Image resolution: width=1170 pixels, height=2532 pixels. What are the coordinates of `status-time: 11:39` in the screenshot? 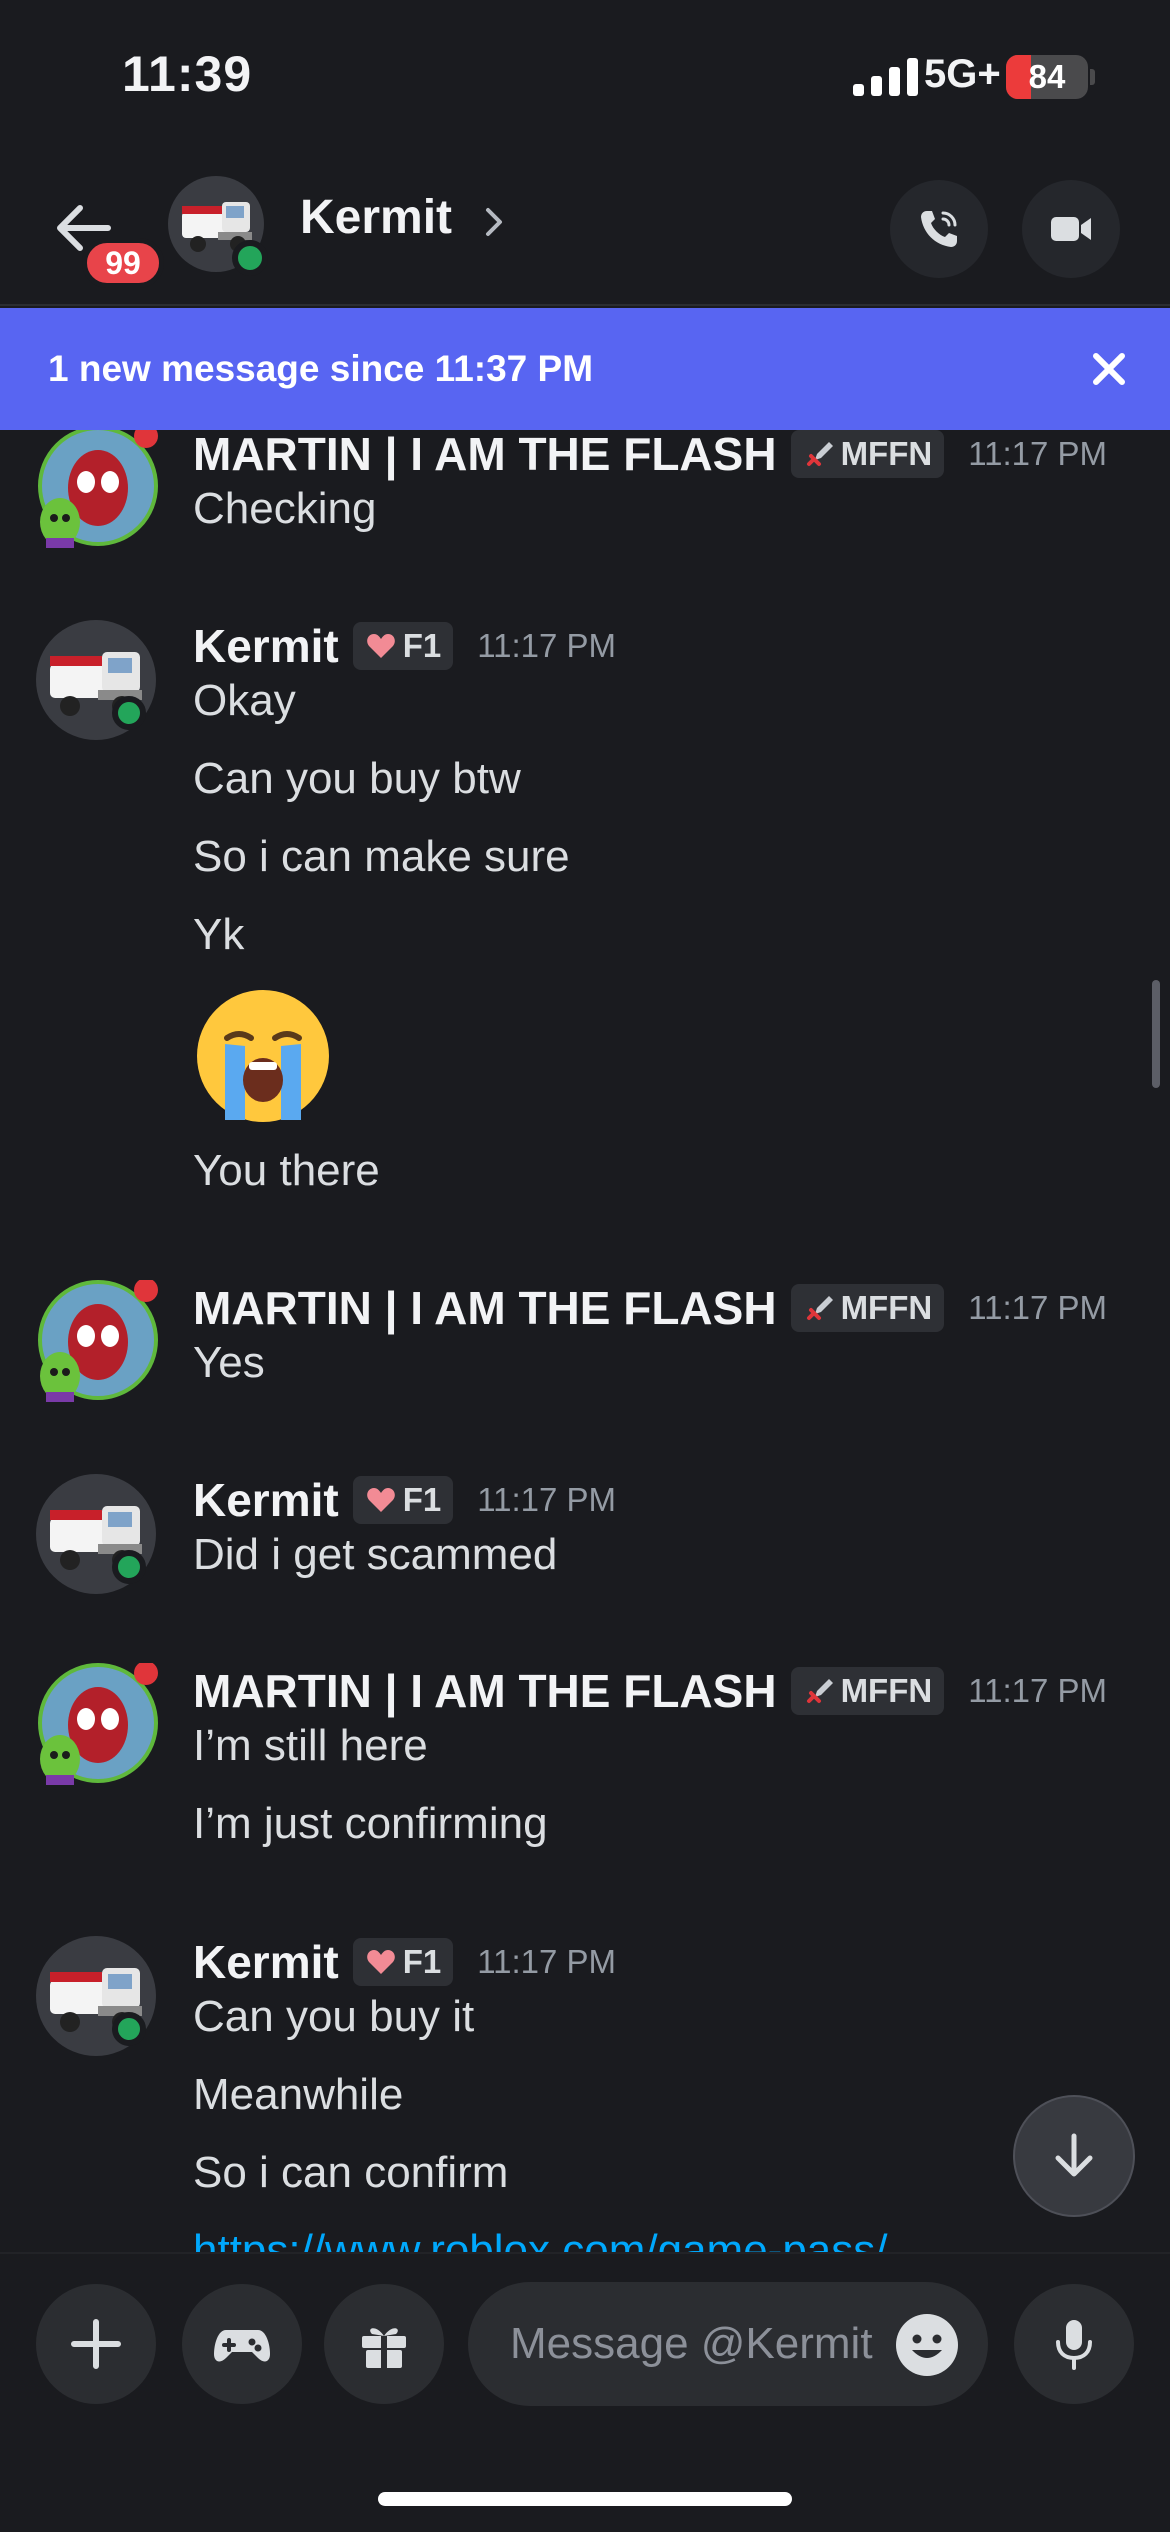 It's located at (187, 74).